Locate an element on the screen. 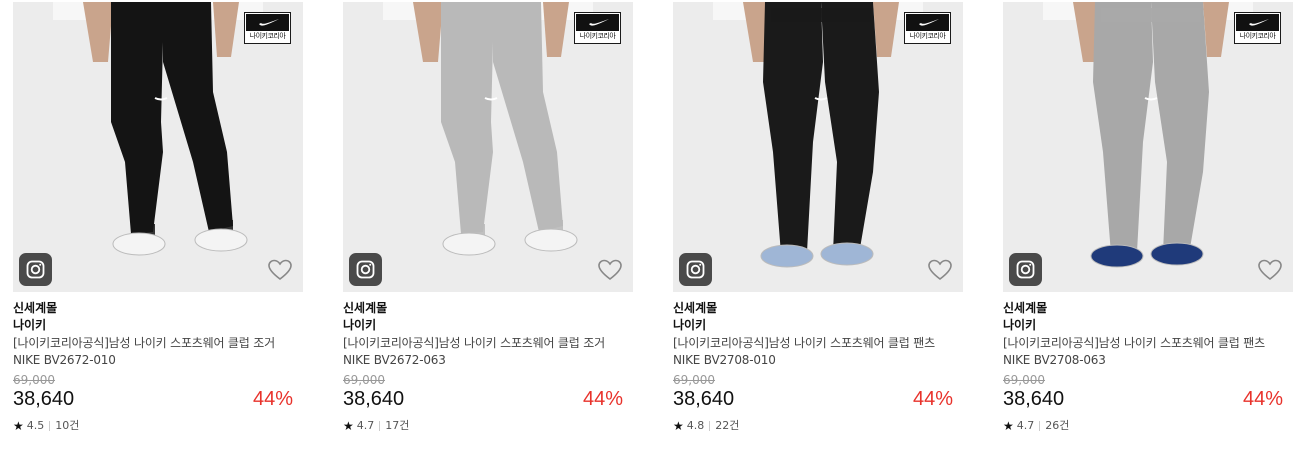 The height and width of the screenshot is (460, 1295). rating-value: 4.5 is located at coordinates (35, 425).